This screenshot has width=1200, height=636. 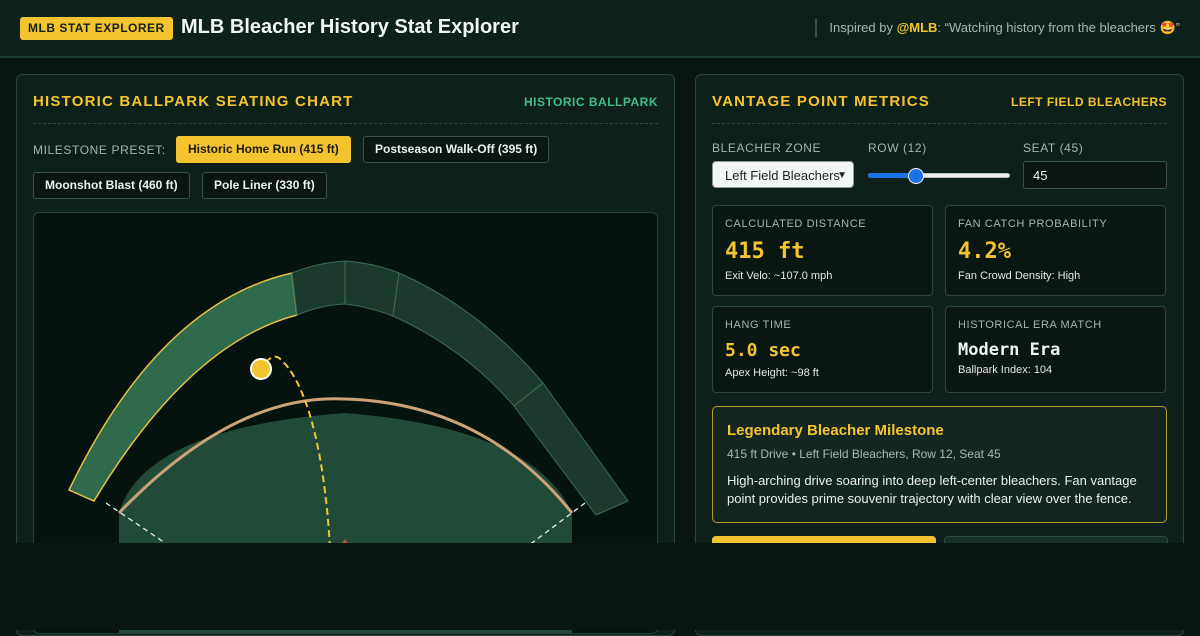 I want to click on distance-label: CALCULATED DISTANCE, so click(x=796, y=224).